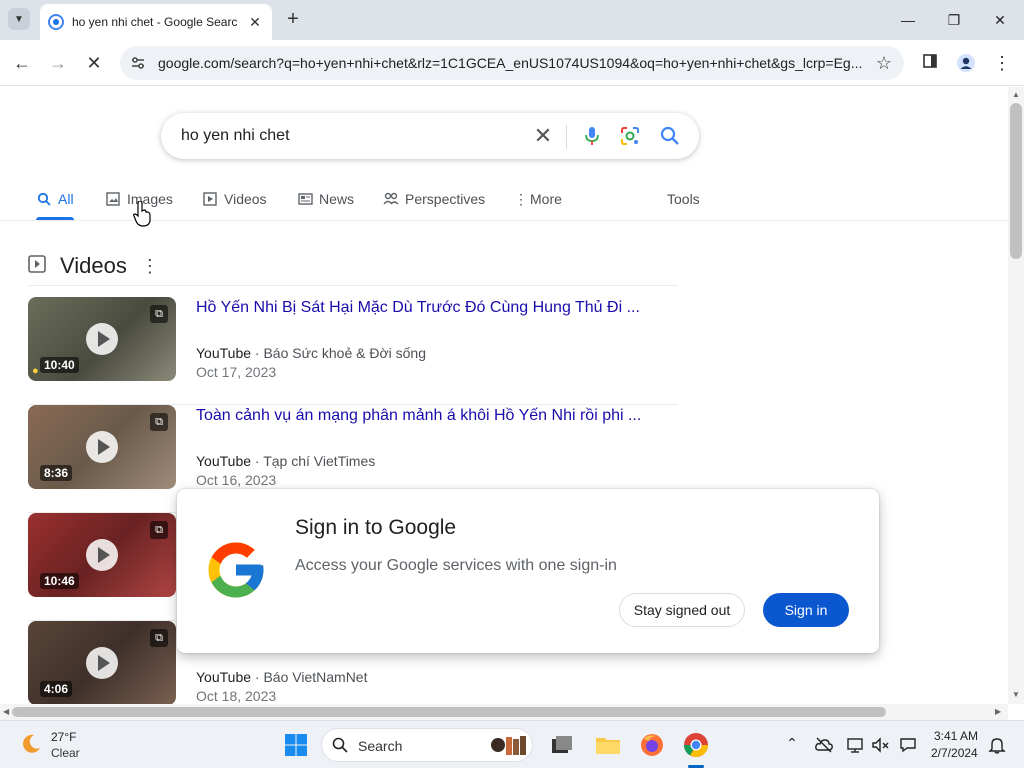  I want to click on bookmark-star-icon: ☆, so click(884, 63).